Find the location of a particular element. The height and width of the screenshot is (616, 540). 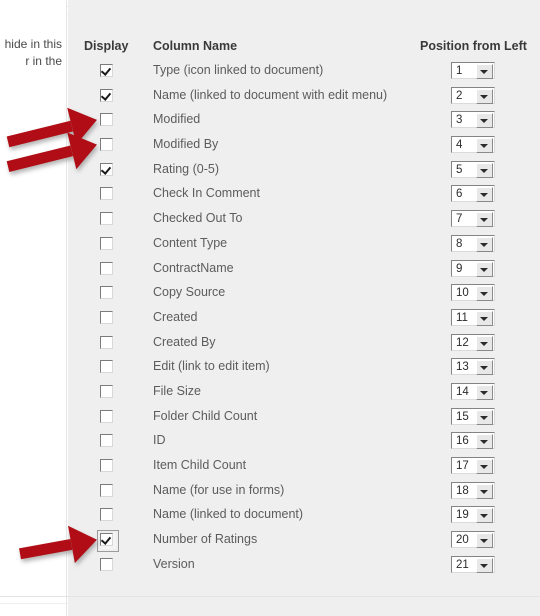

position-dropdown: 3 is located at coordinates (473, 120).